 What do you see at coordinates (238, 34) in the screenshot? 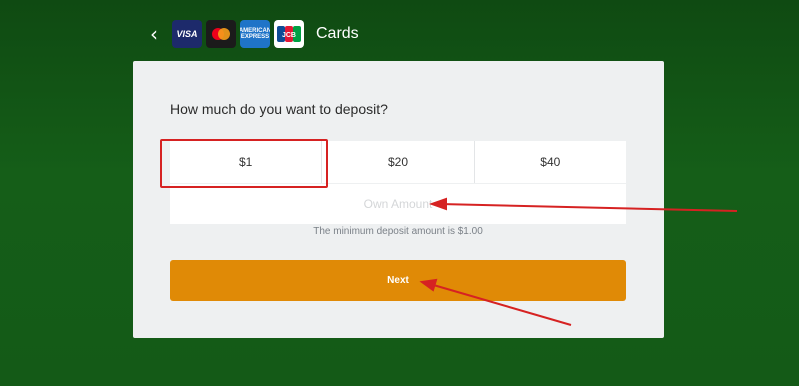
I see `card-logos: VISA AMERICAN EXPRESS JCB` at bounding box center [238, 34].